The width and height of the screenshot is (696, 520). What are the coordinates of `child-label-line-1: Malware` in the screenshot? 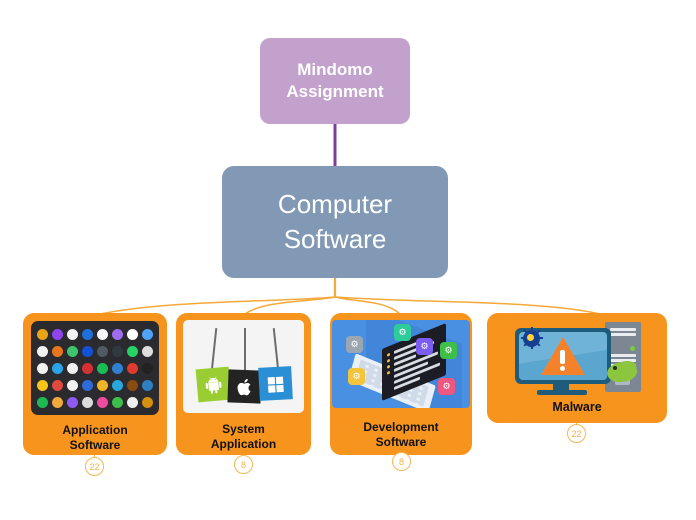 It's located at (577, 407).